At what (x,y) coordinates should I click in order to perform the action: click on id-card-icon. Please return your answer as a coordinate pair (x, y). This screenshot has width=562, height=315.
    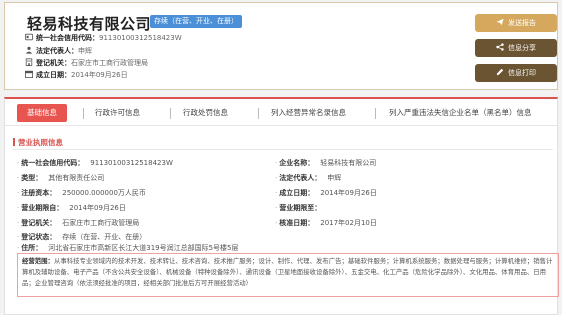
    Looking at the image, I should click on (29, 37).